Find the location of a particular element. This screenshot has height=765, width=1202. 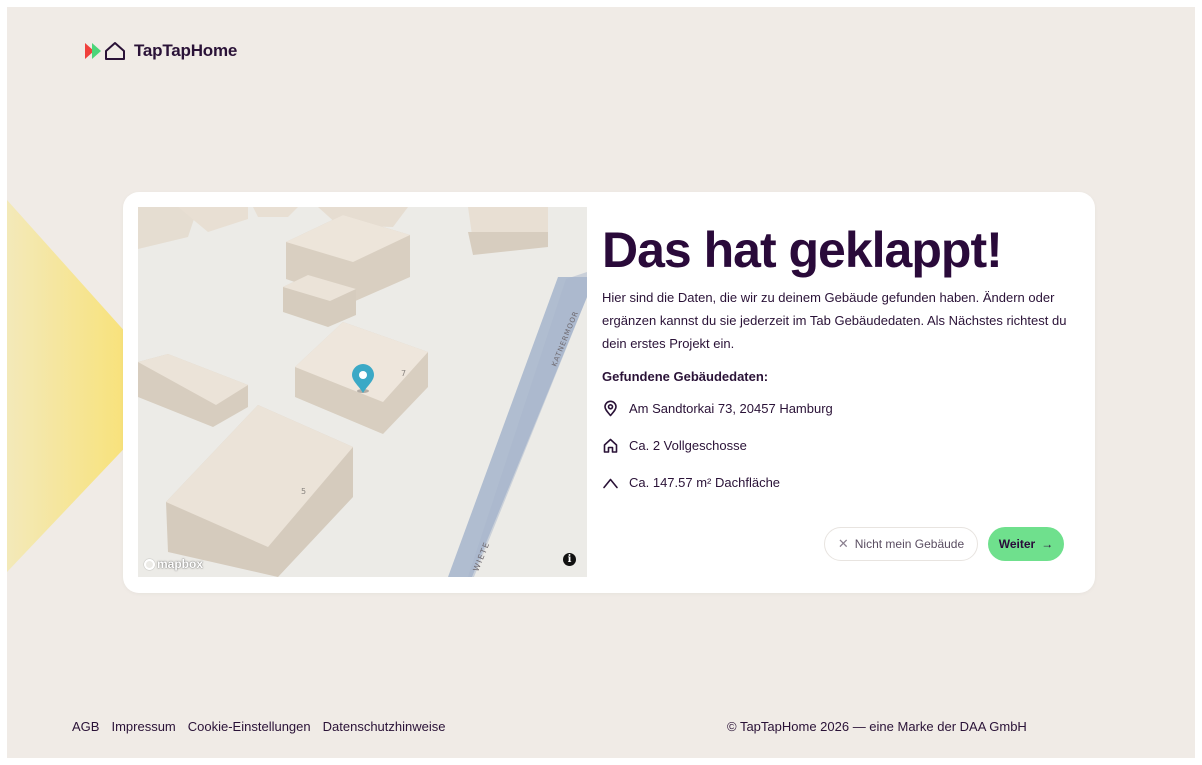

detail-floors-text: Ca. 2 Vollgeschosse is located at coordinates (688, 445).